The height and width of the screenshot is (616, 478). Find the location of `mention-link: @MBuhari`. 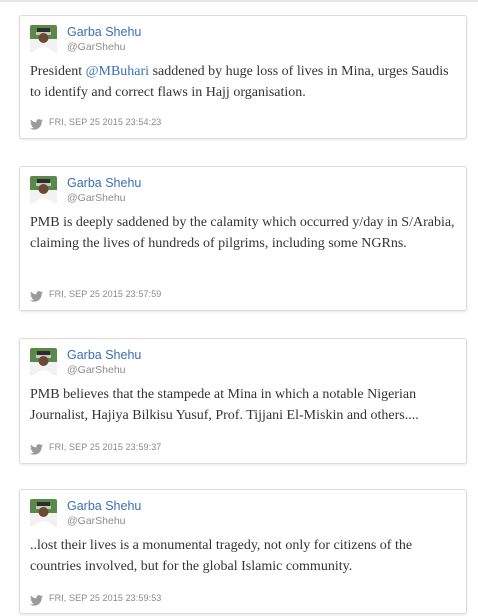

mention-link: @MBuhari is located at coordinates (117, 71).